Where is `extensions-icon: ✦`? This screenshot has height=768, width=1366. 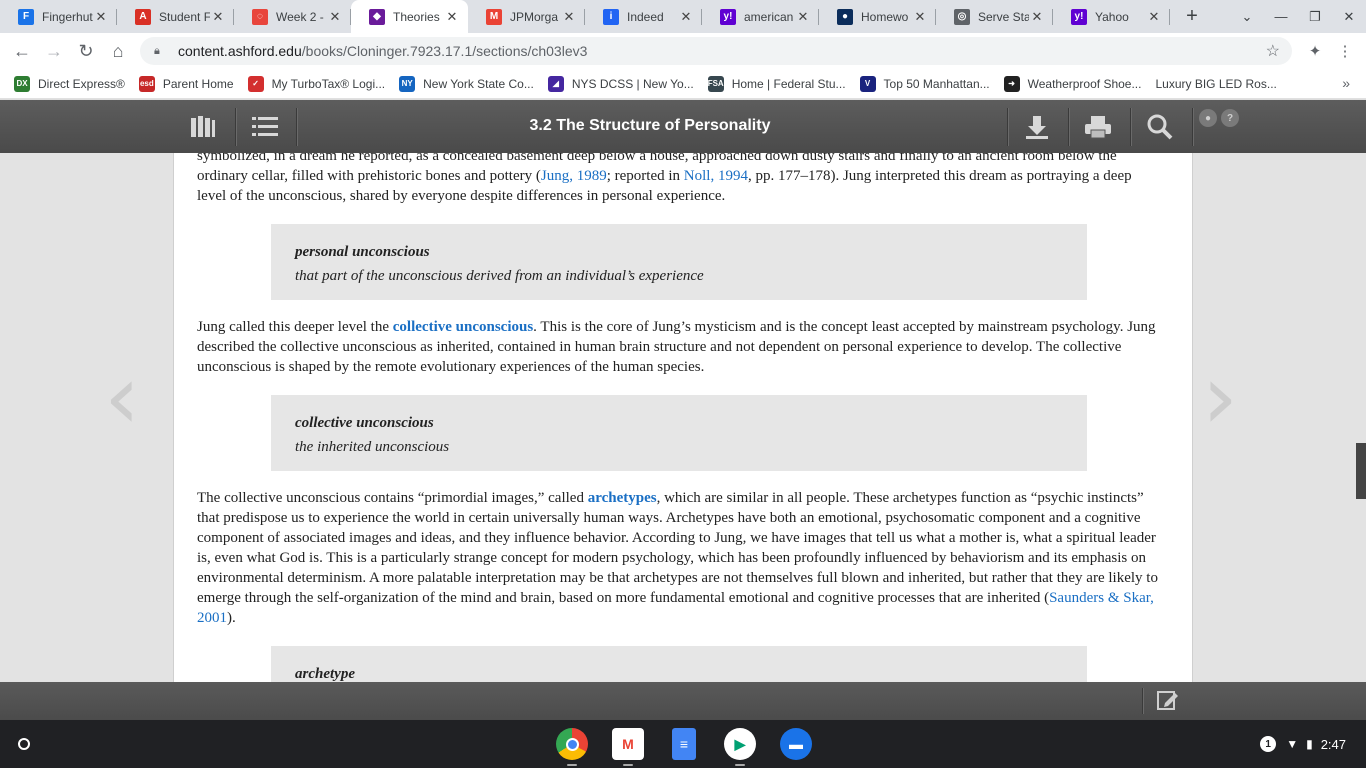
extensions-icon: ✦ is located at coordinates (1315, 51).